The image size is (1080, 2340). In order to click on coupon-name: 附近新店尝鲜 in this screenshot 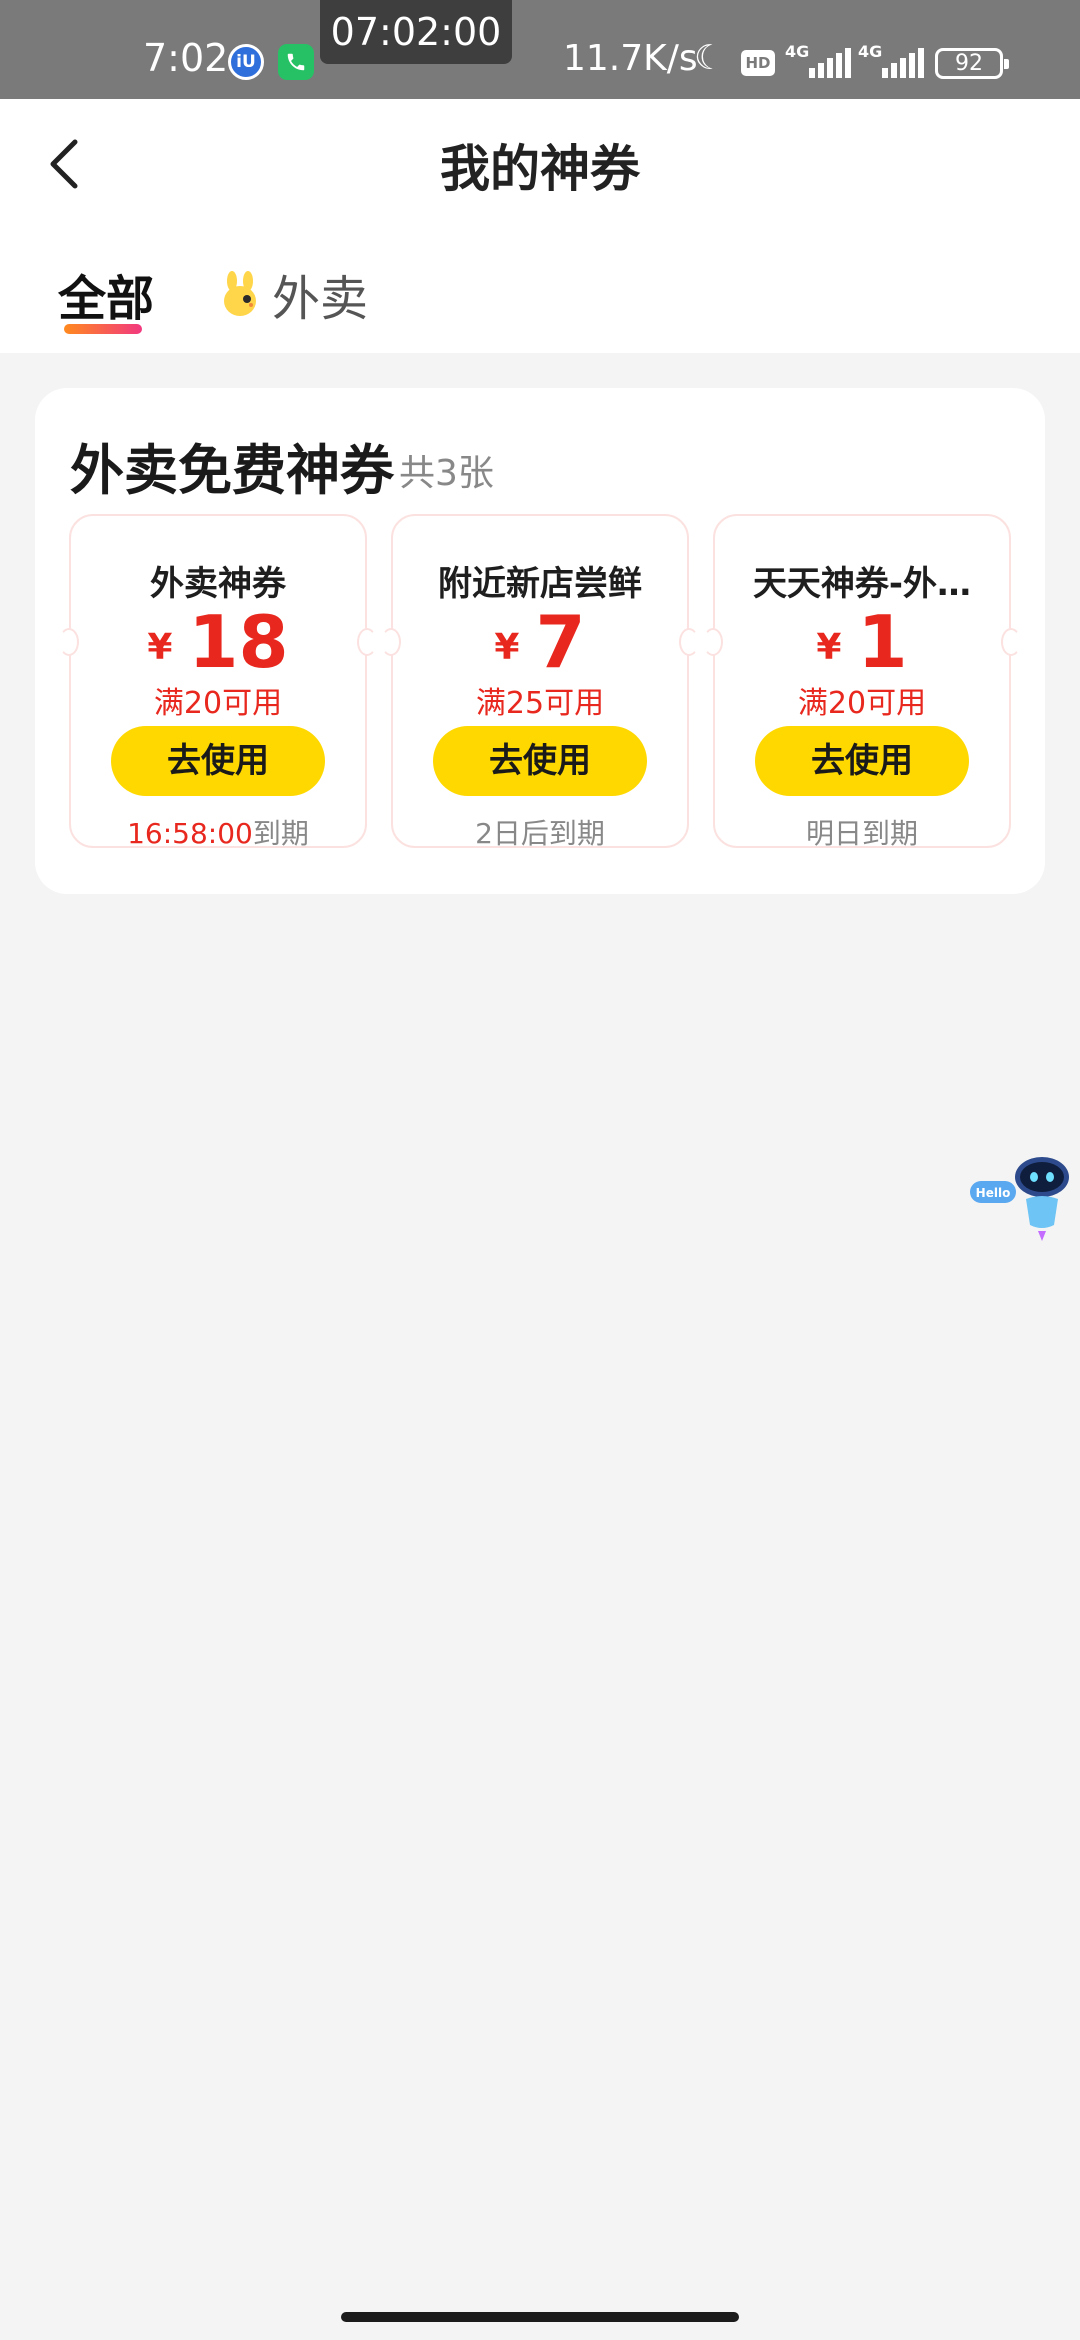, I will do `click(540, 584)`.